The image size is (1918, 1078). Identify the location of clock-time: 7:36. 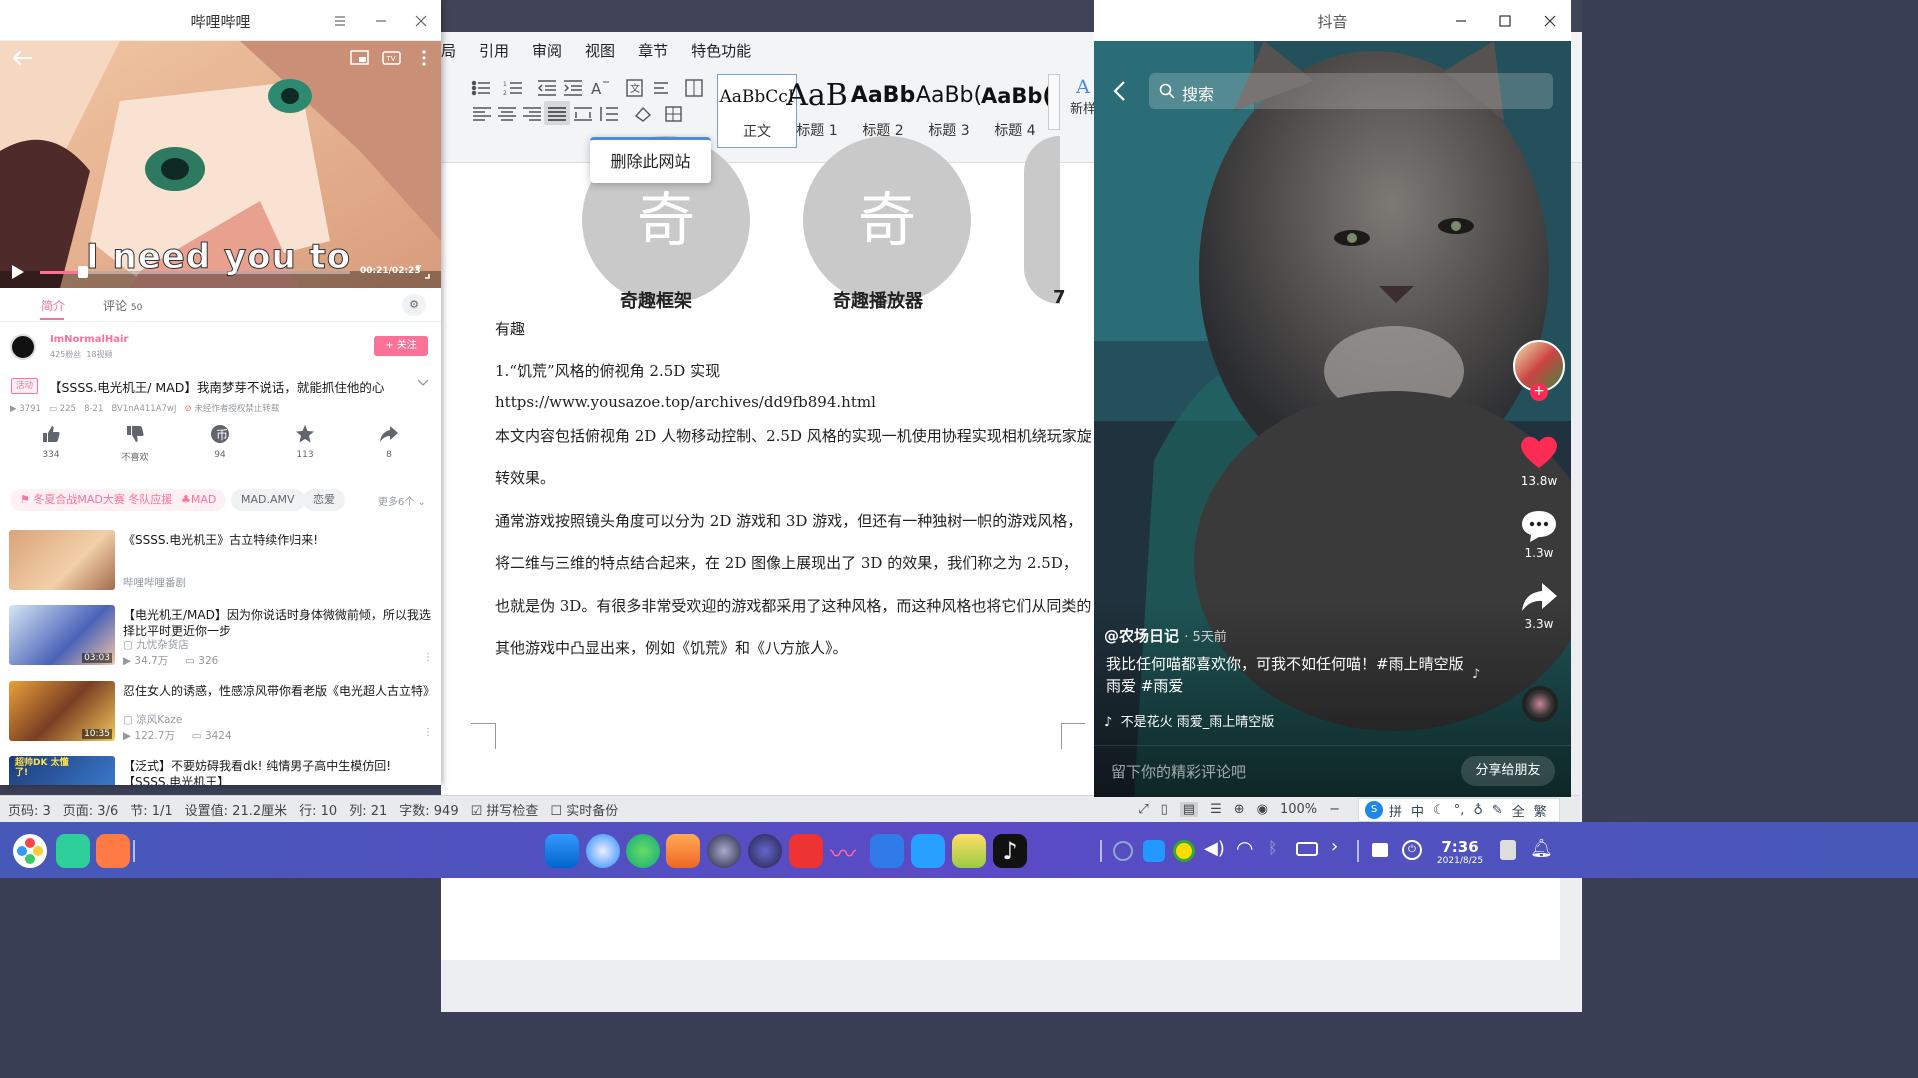
(1460, 847).